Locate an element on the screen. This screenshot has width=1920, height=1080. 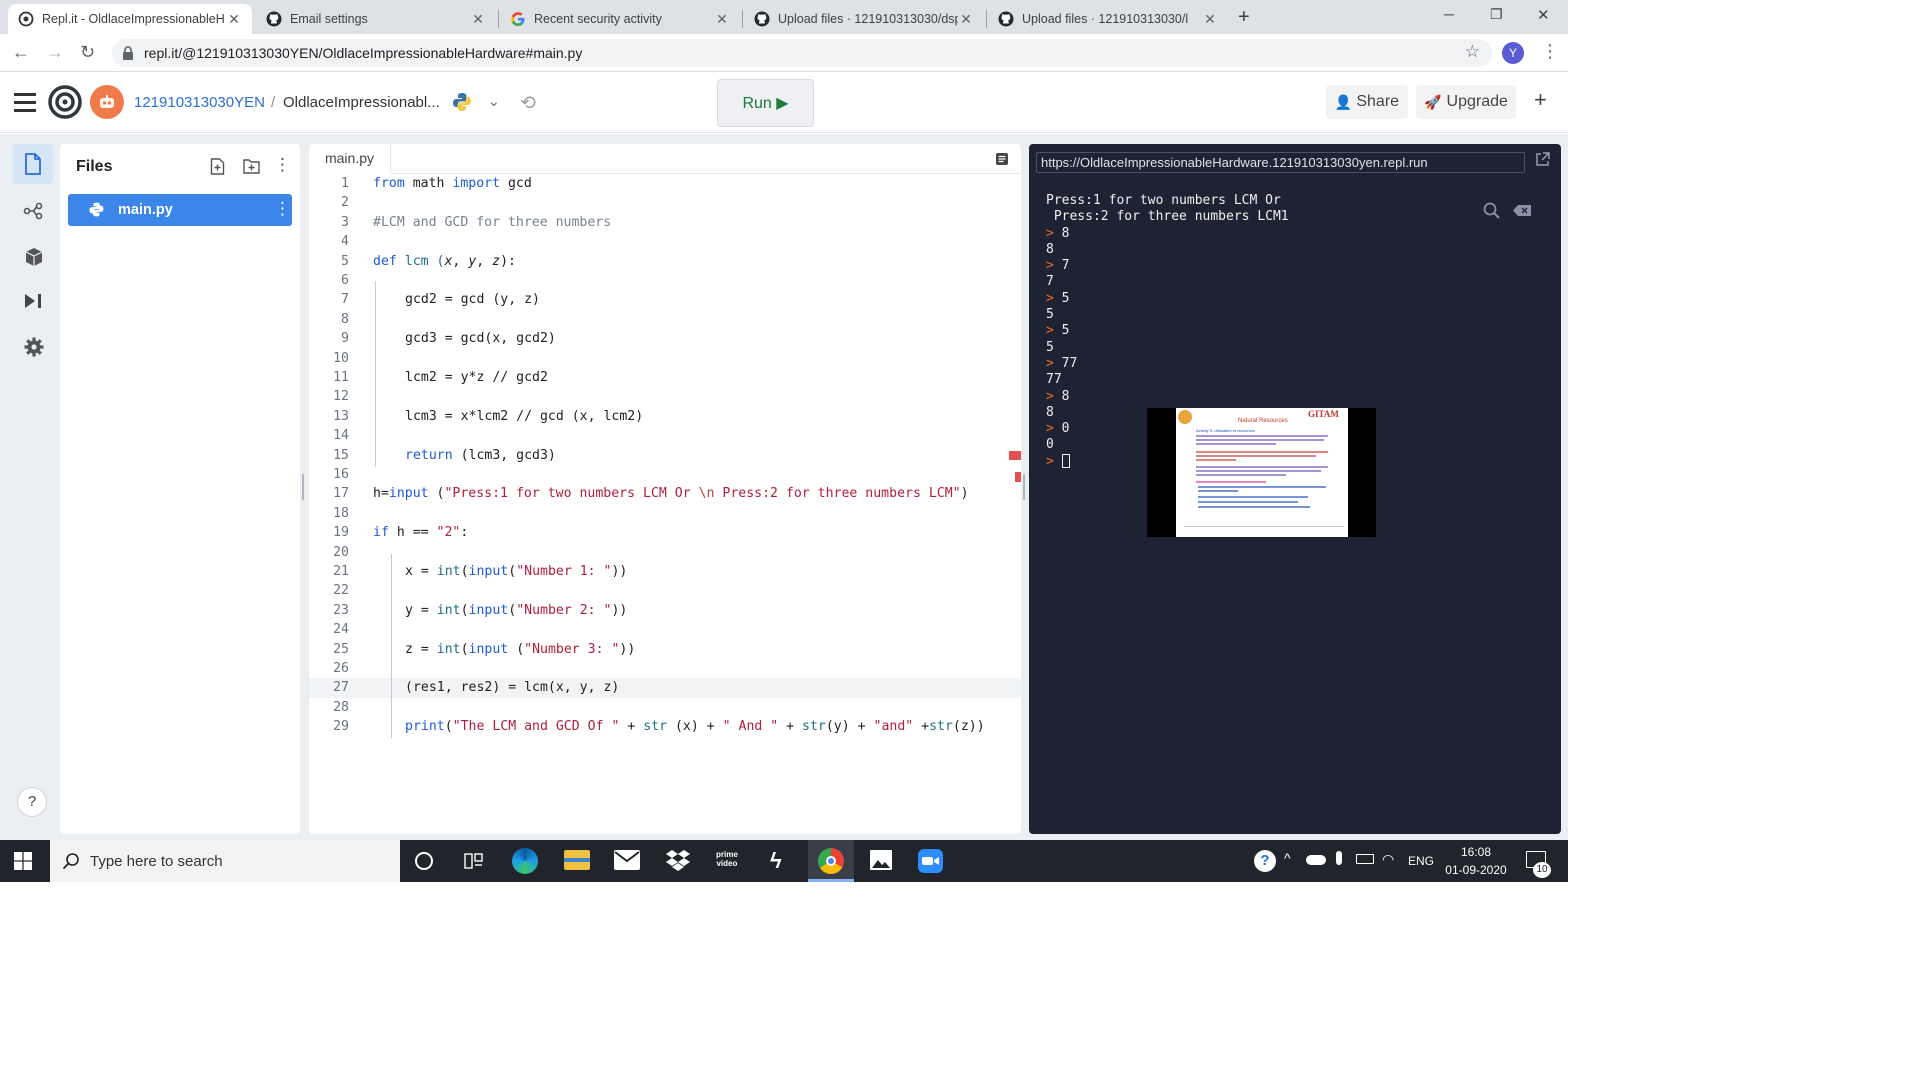
code-line: 14 is located at coordinates (665, 436).